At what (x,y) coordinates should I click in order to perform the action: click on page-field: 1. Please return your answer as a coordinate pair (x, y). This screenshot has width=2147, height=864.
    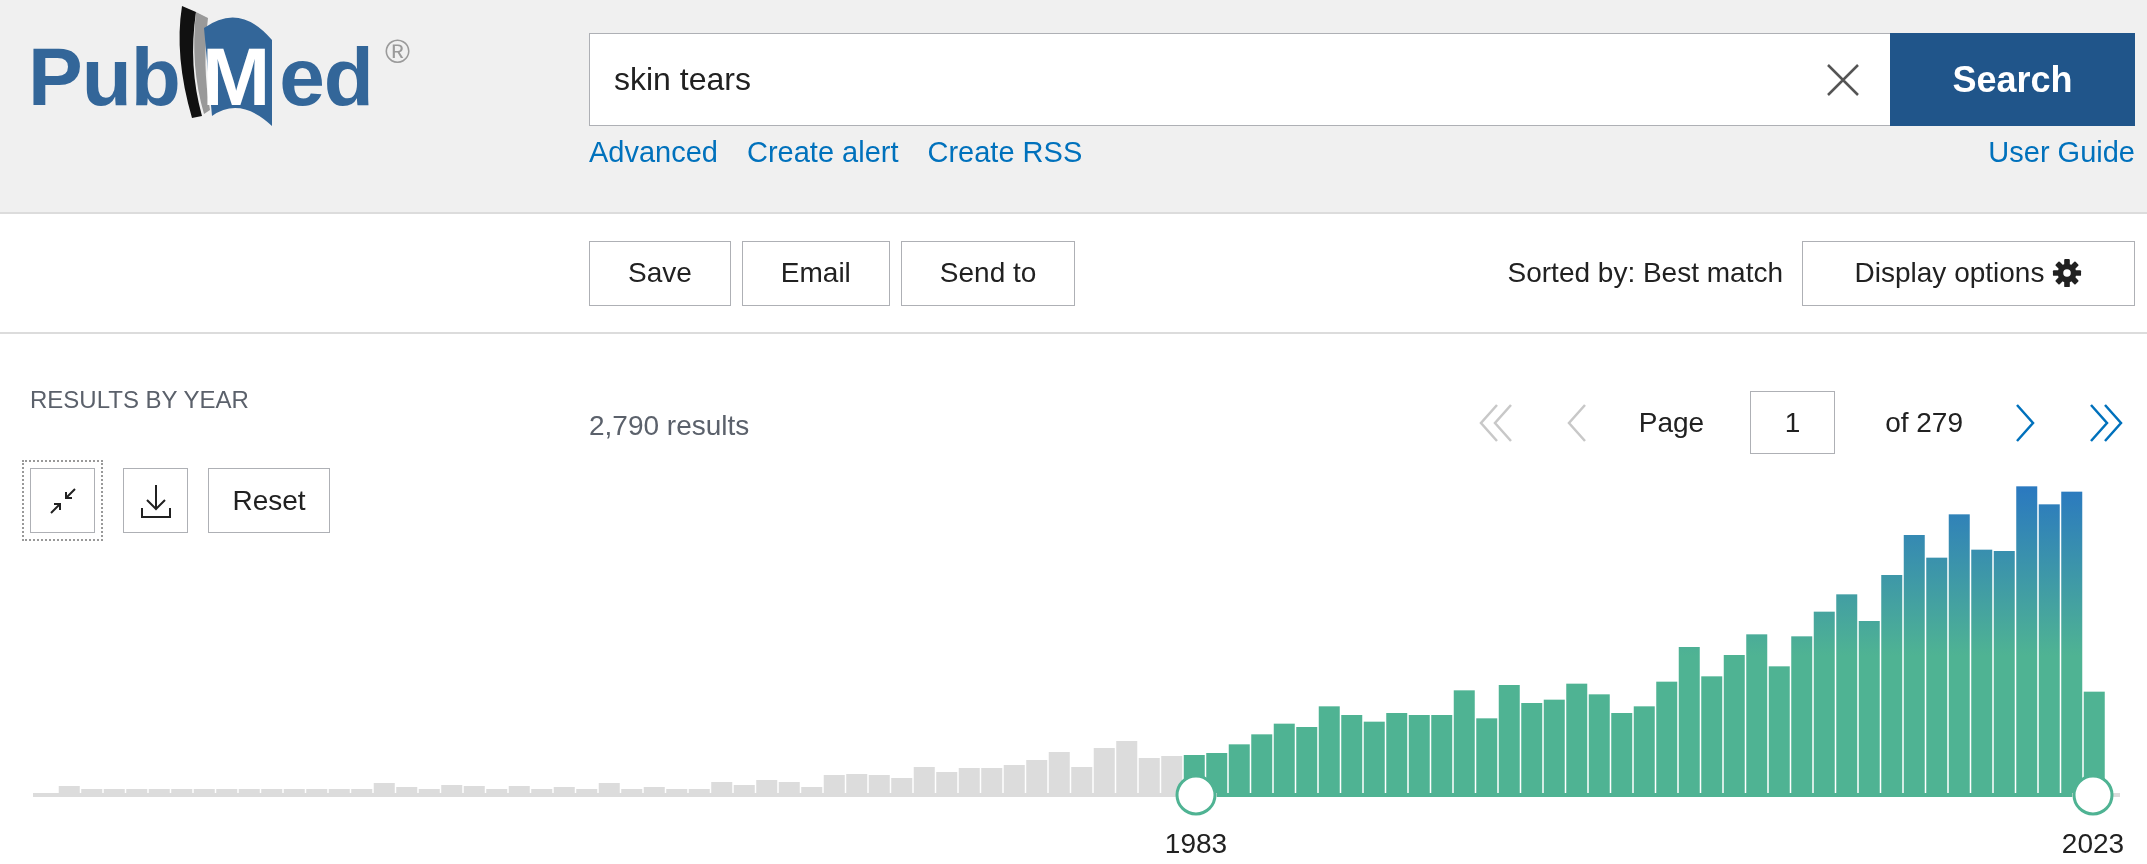
    Looking at the image, I should click on (1793, 422).